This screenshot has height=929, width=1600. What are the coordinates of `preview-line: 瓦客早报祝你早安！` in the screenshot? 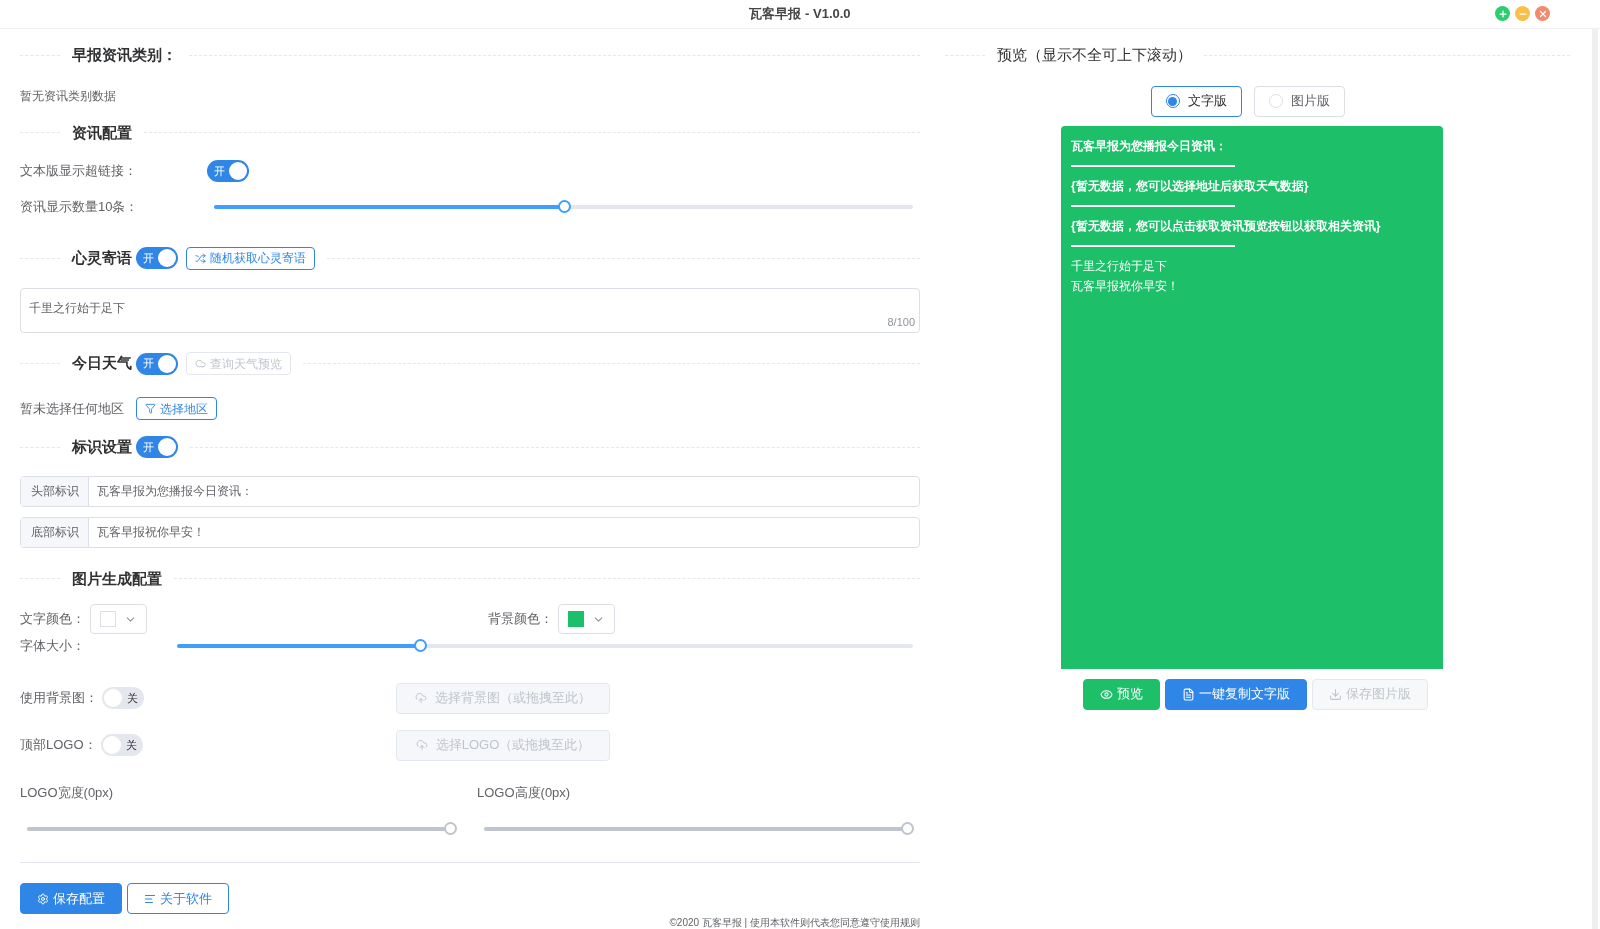 It's located at (1125, 286).